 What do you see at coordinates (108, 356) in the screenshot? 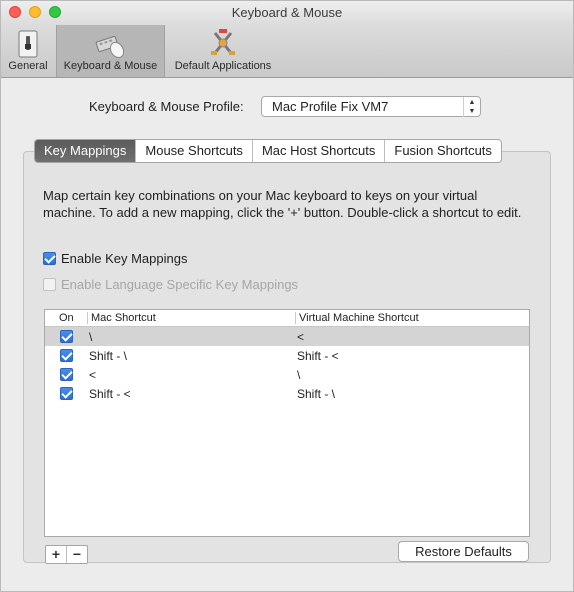
I see `mac-shortcut-cell: Shift - \` at bounding box center [108, 356].